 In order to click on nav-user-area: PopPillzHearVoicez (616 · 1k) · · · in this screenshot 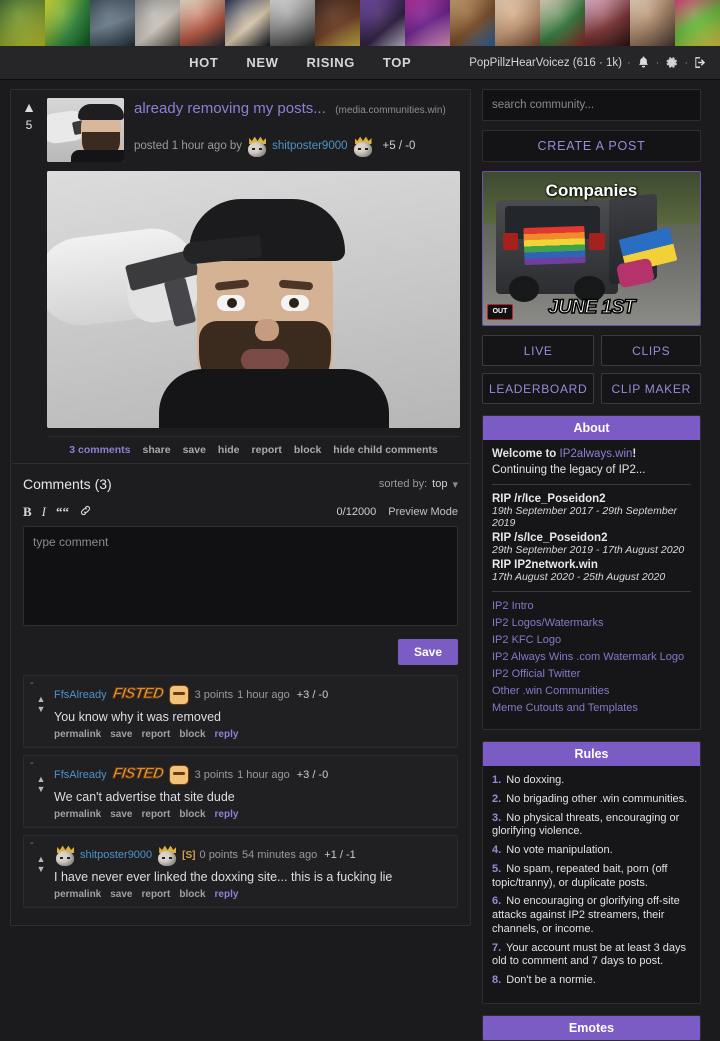, I will do `click(588, 62)`.